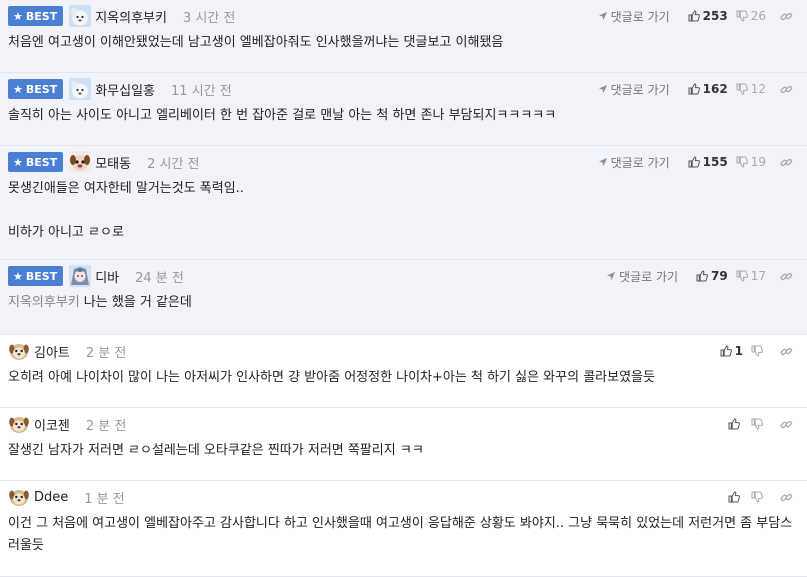 This screenshot has width=807, height=577. What do you see at coordinates (18, 89) in the screenshot?
I see `star-icon: ★` at bounding box center [18, 89].